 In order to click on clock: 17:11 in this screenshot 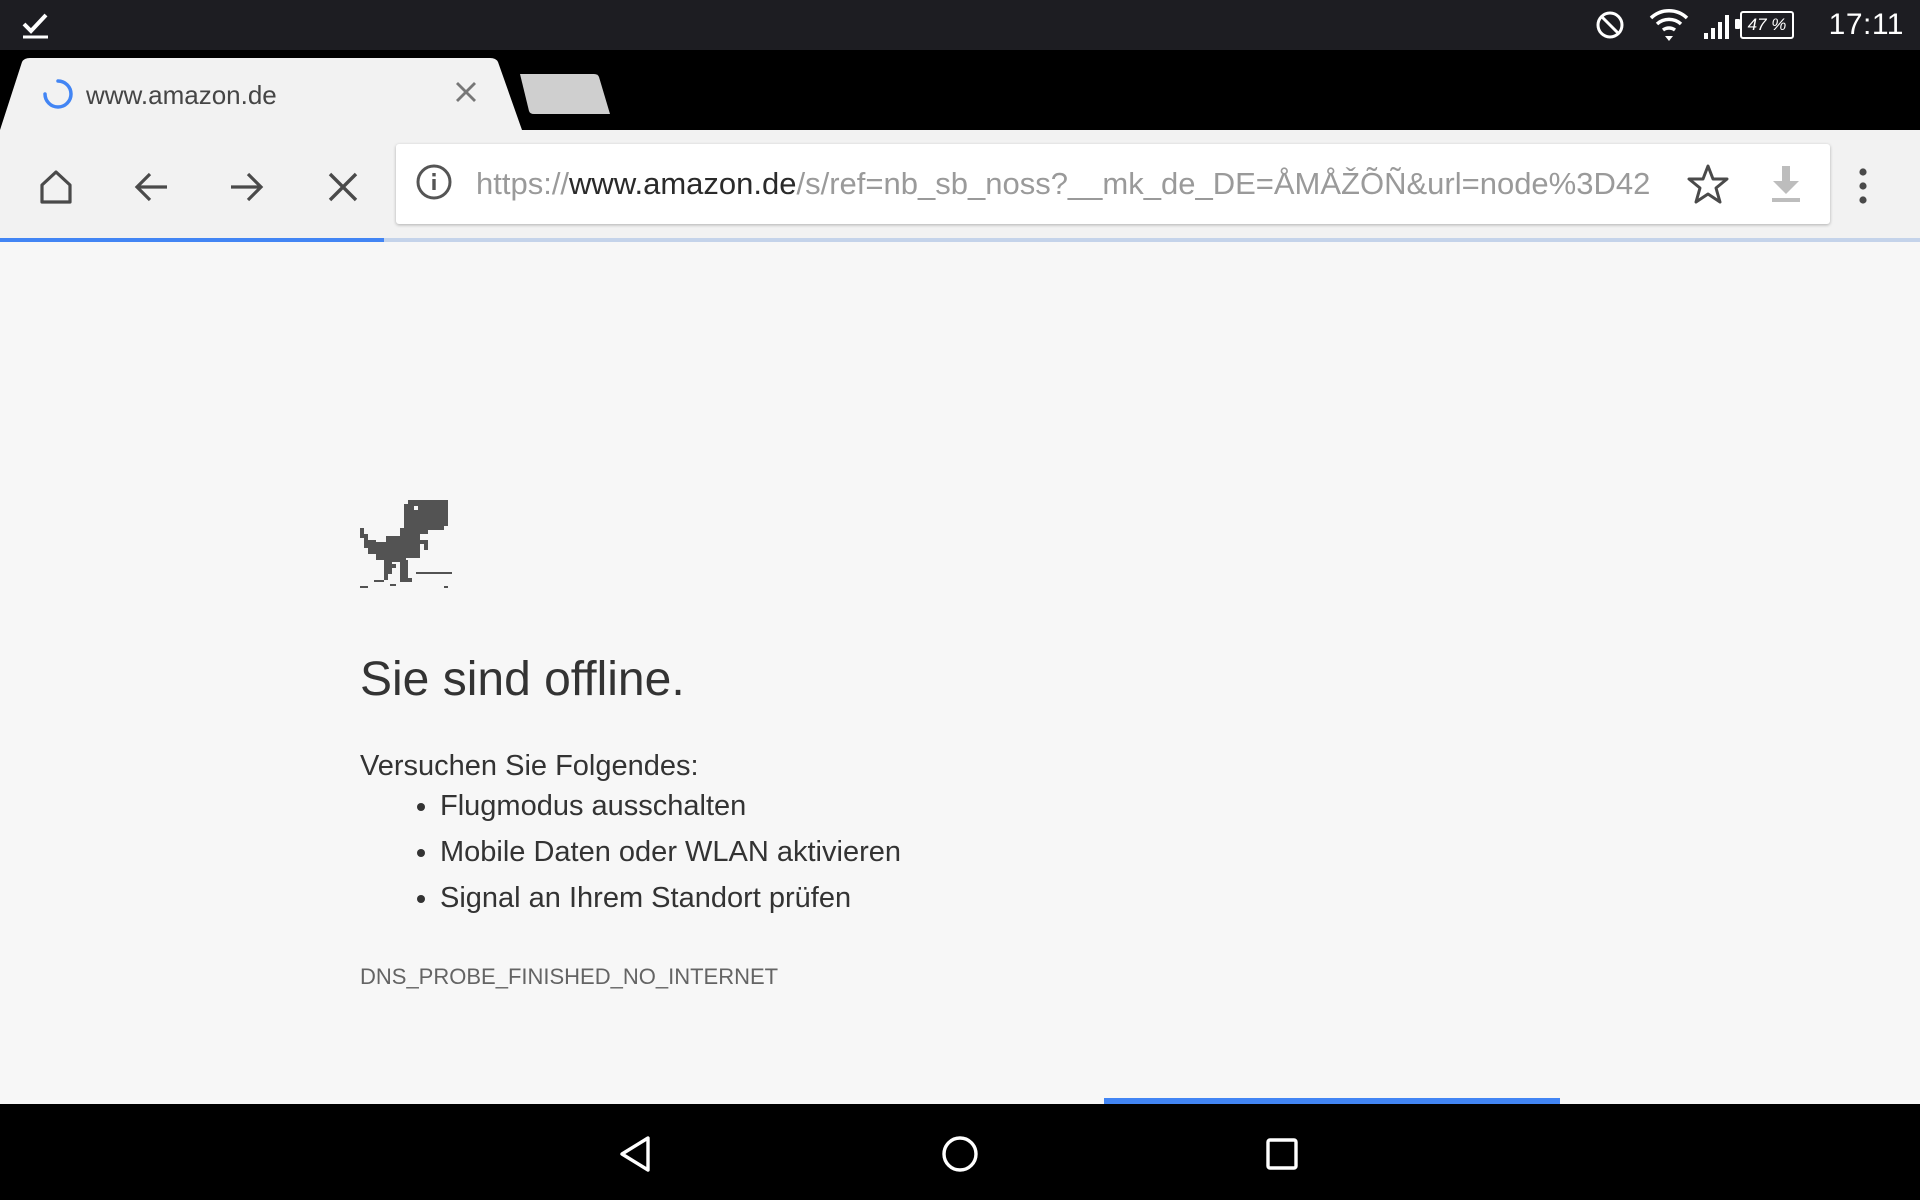, I will do `click(1866, 24)`.